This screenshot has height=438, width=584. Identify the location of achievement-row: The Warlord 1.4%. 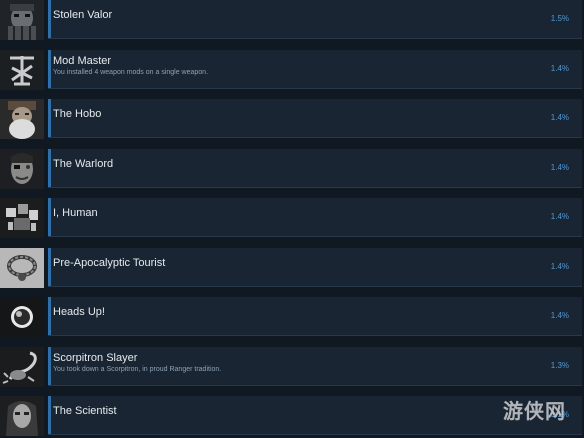
(292, 169).